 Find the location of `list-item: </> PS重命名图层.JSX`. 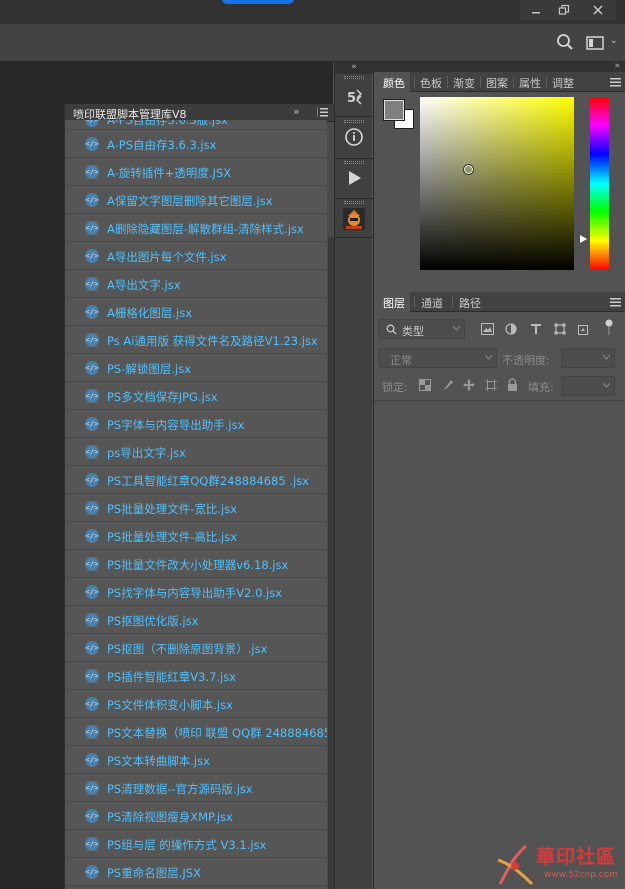

list-item: </> PS重命名图层.JSX is located at coordinates (196, 872).